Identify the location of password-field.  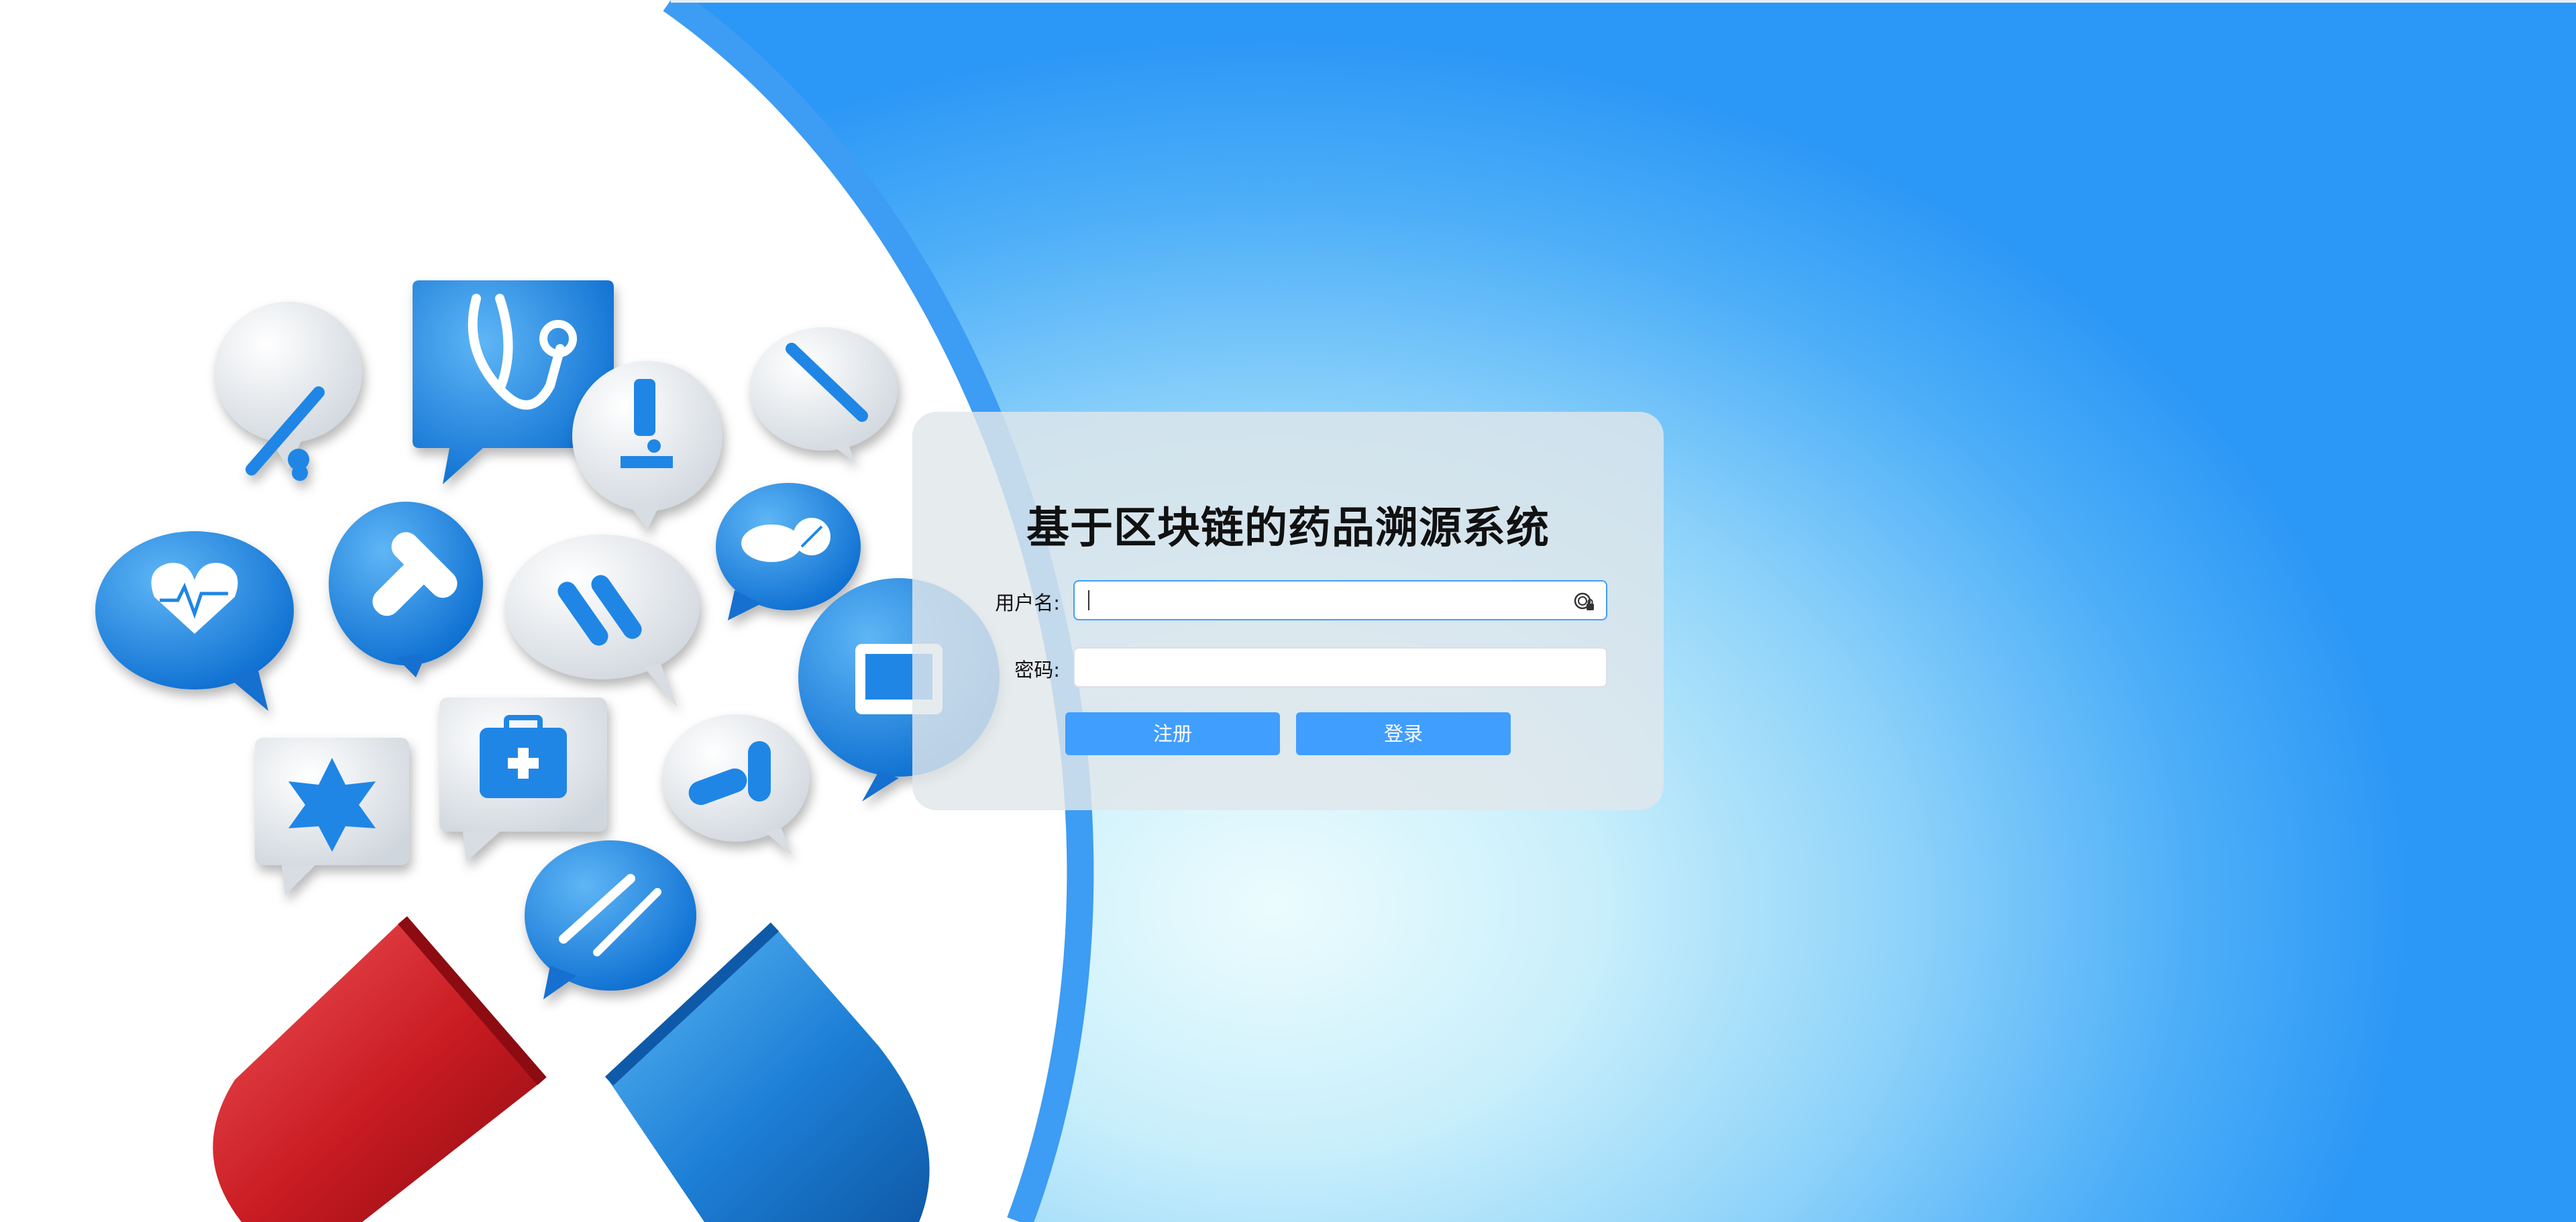
(1340, 667).